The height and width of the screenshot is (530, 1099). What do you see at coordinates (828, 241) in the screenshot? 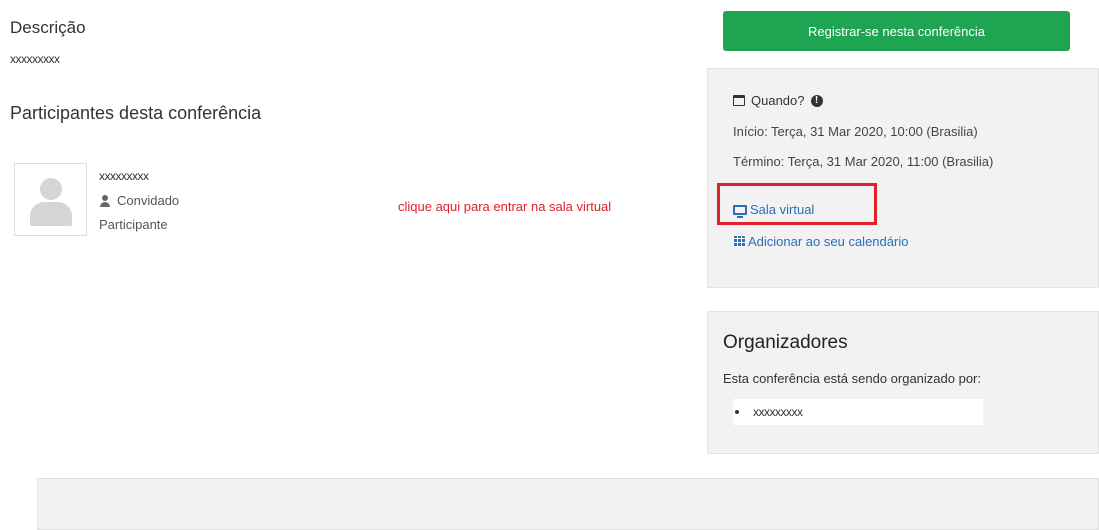
I see `add-calendar-label: Adicionar ao seu calendário` at bounding box center [828, 241].